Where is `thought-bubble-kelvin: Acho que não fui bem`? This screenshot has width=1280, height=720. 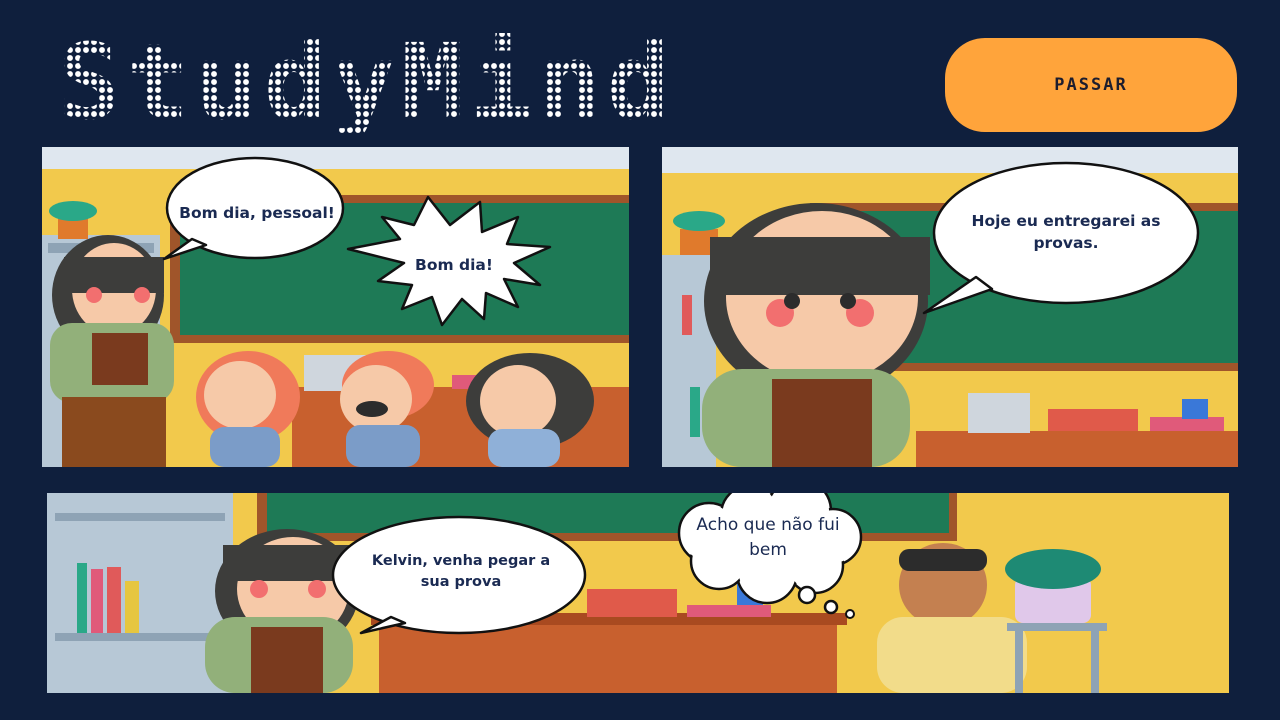 thought-bubble-kelvin: Acho que não fui bem is located at coordinates (768, 537).